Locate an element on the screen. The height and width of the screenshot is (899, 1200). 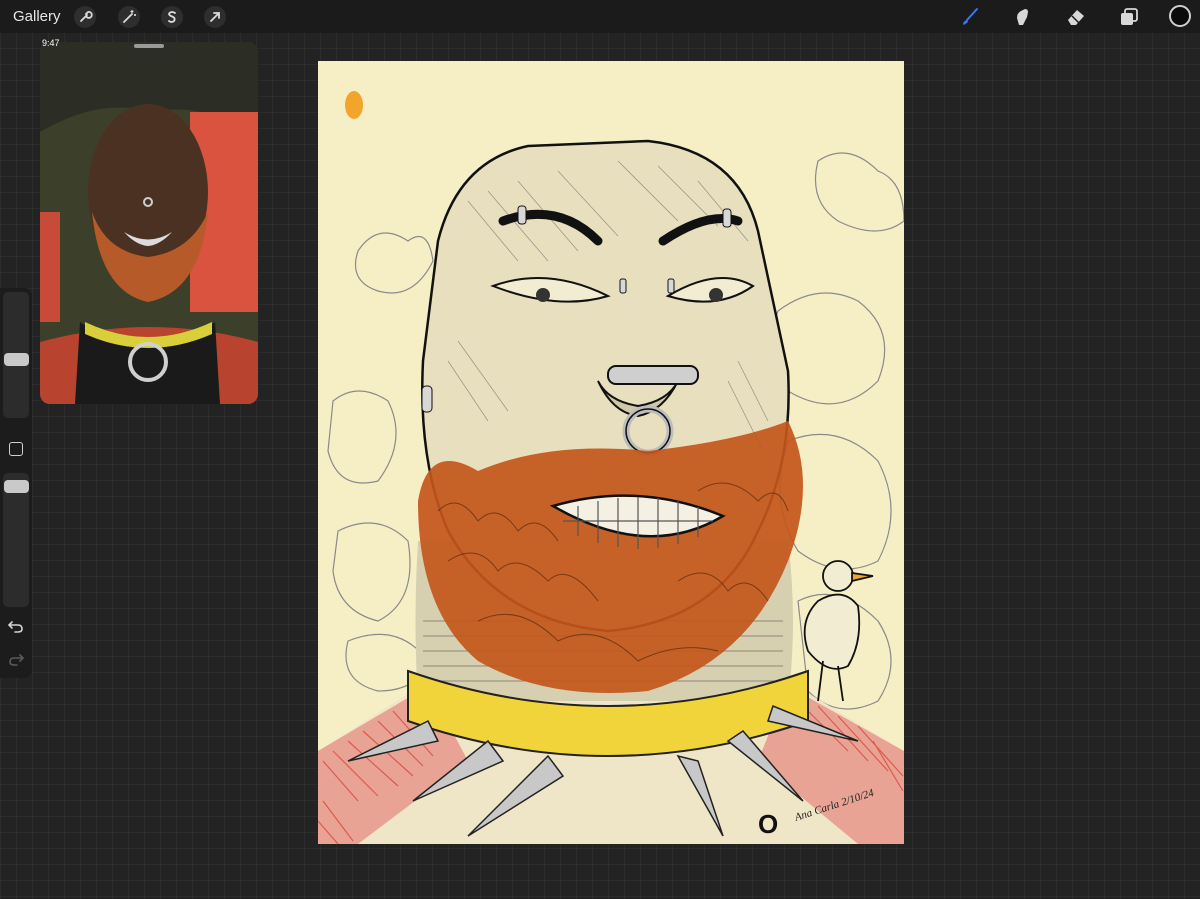
gallery-button: Gallery is located at coordinates (37, 16).